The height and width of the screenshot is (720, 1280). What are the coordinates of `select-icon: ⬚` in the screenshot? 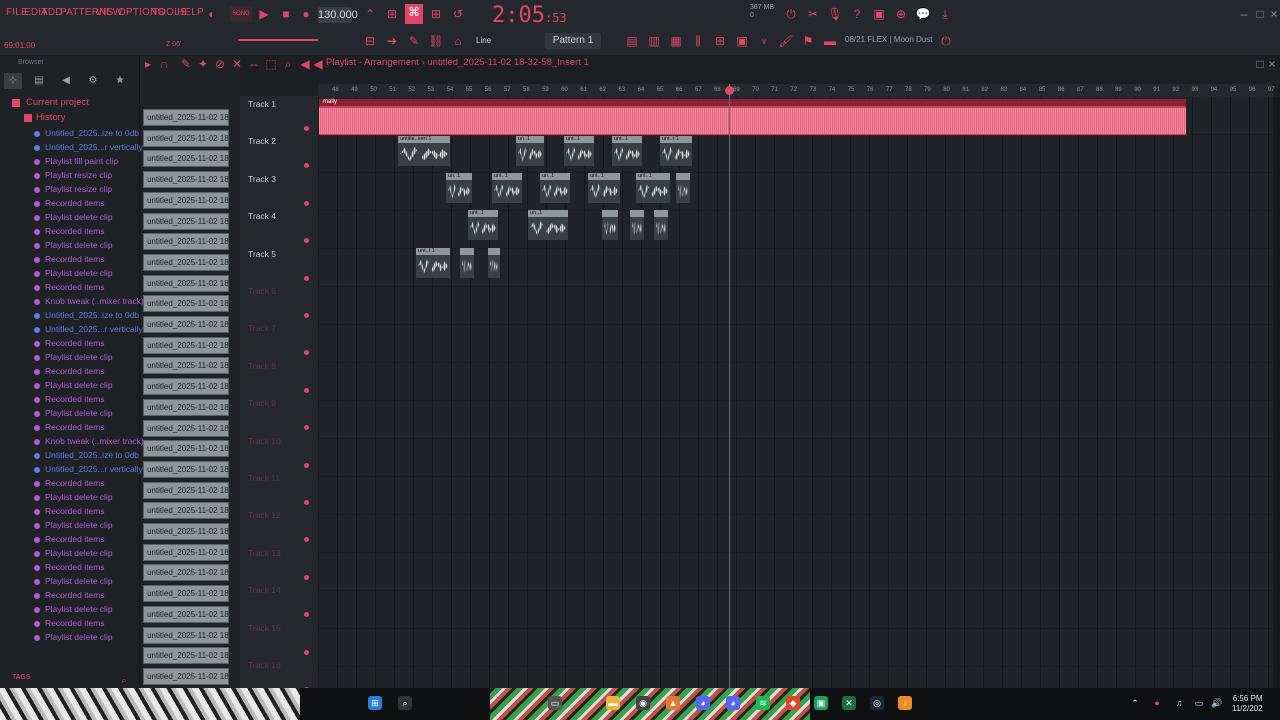 It's located at (271, 64).